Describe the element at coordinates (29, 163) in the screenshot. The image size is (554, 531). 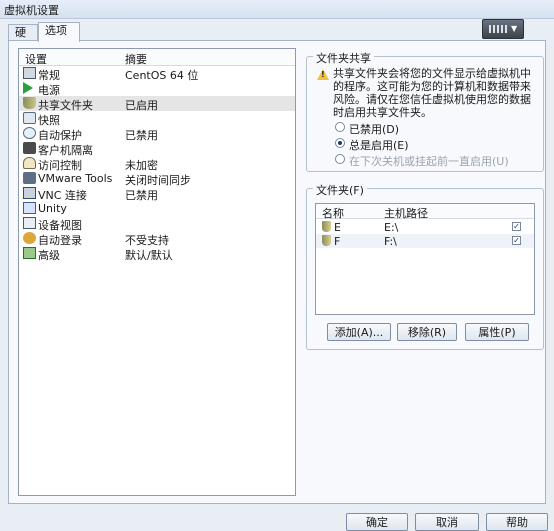
I see `access-control-icon` at that location.